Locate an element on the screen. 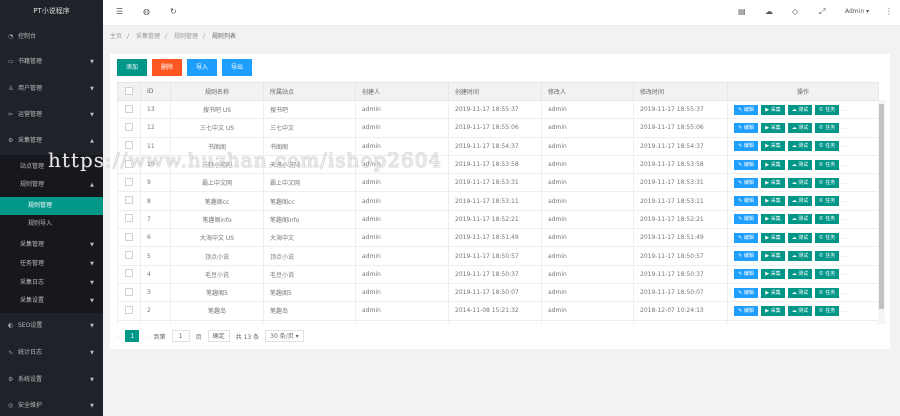 The height and width of the screenshot is (416, 900). page-input: 1 is located at coordinates (180, 336).